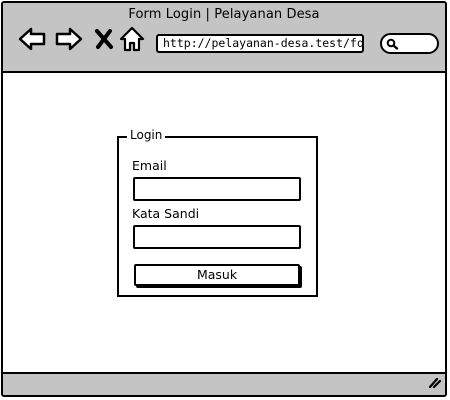 The width and height of the screenshot is (450, 400). I want to click on password-label: Kata Sandi, so click(166, 213).